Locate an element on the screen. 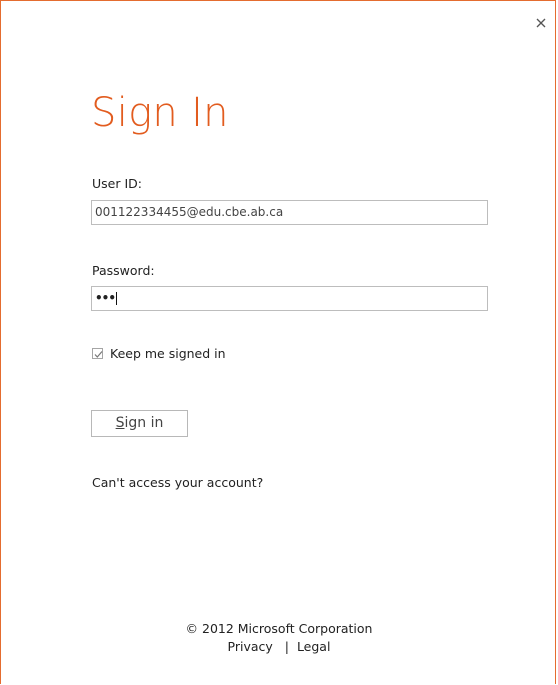 The height and width of the screenshot is (685, 558). password-label: Password: is located at coordinates (123, 270).